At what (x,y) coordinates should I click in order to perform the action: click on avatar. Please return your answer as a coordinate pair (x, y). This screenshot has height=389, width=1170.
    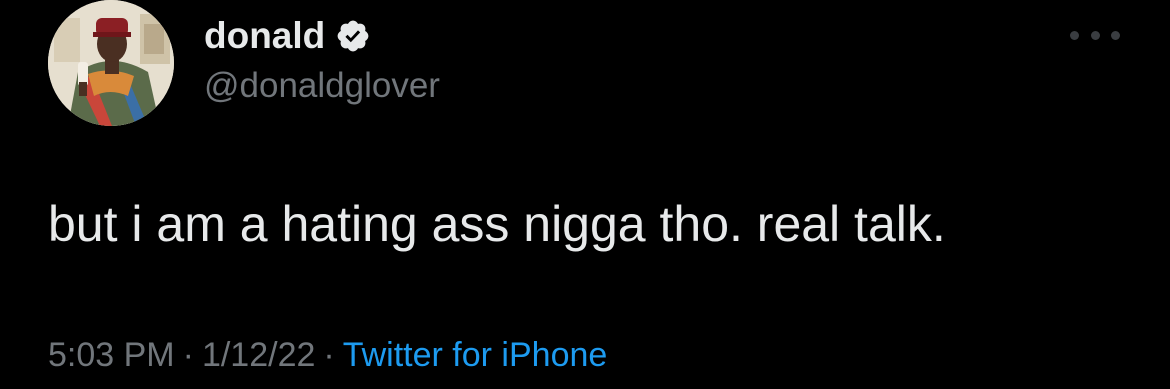
    Looking at the image, I should click on (111, 63).